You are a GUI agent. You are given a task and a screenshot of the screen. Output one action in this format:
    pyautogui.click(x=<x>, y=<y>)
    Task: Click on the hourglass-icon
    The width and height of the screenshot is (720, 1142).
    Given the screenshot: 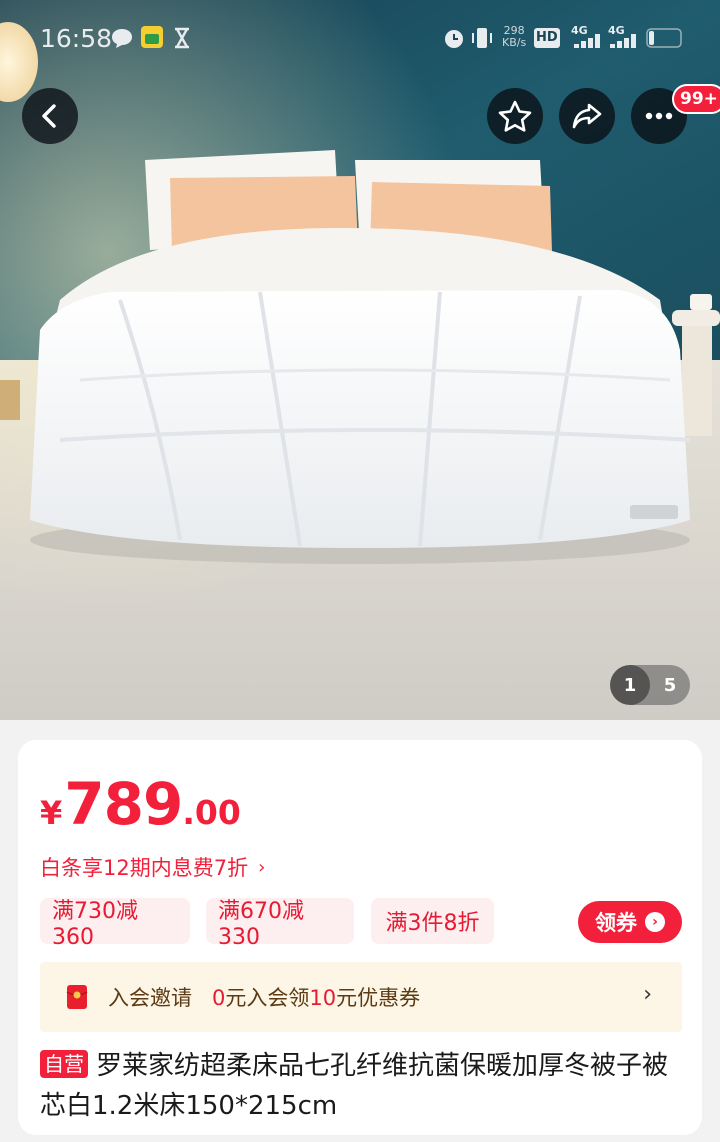 What is the action you would take?
    pyautogui.click(x=182, y=38)
    